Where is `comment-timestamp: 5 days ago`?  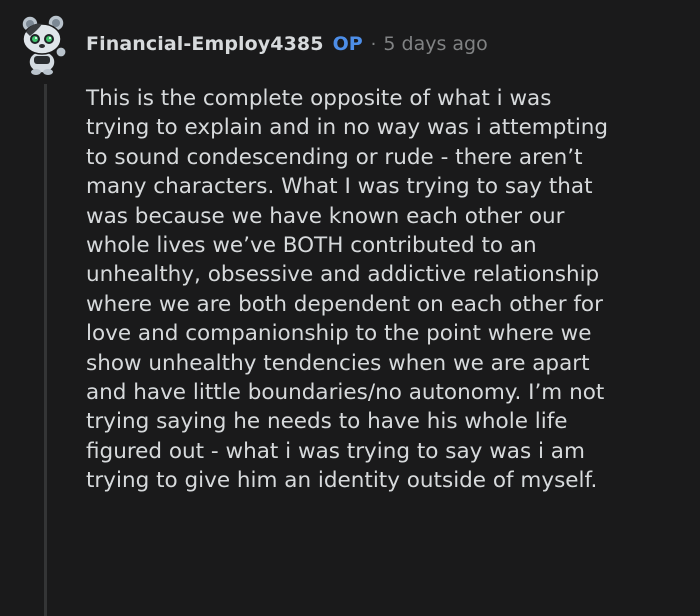 comment-timestamp: 5 days ago is located at coordinates (435, 44).